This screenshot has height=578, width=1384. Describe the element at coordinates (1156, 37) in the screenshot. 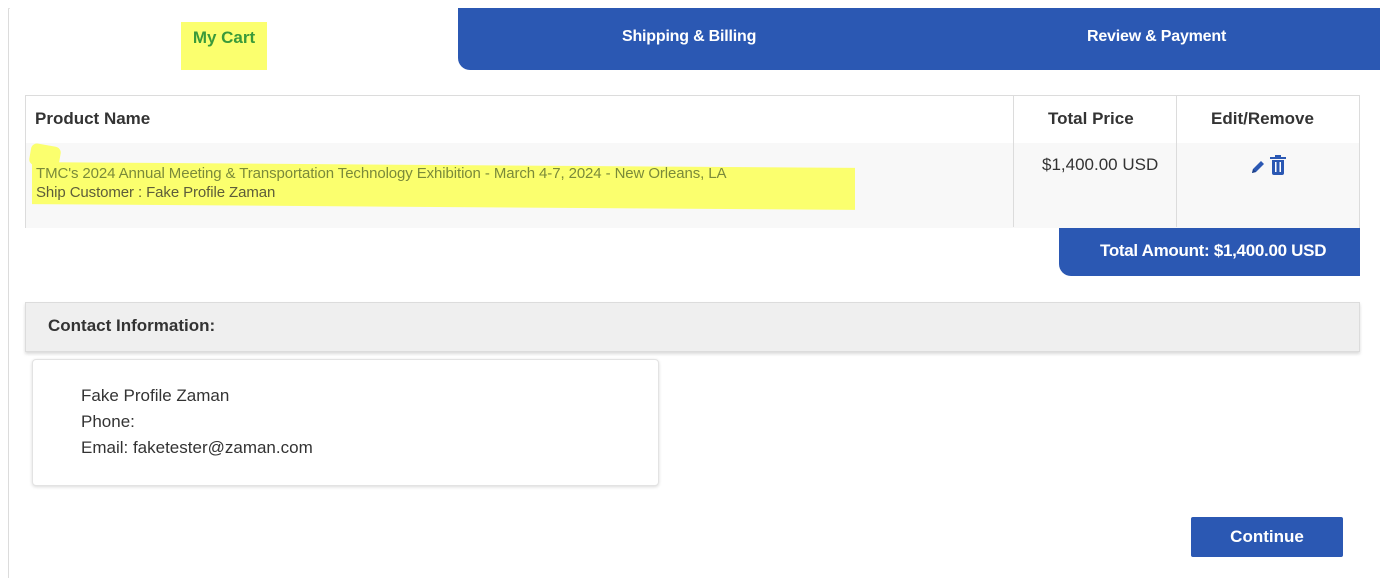

I see `tab-review-payment: Review & Payment` at that location.